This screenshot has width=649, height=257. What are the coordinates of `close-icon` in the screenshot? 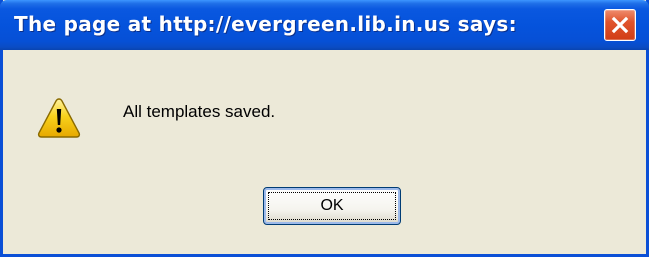 It's located at (620, 25).